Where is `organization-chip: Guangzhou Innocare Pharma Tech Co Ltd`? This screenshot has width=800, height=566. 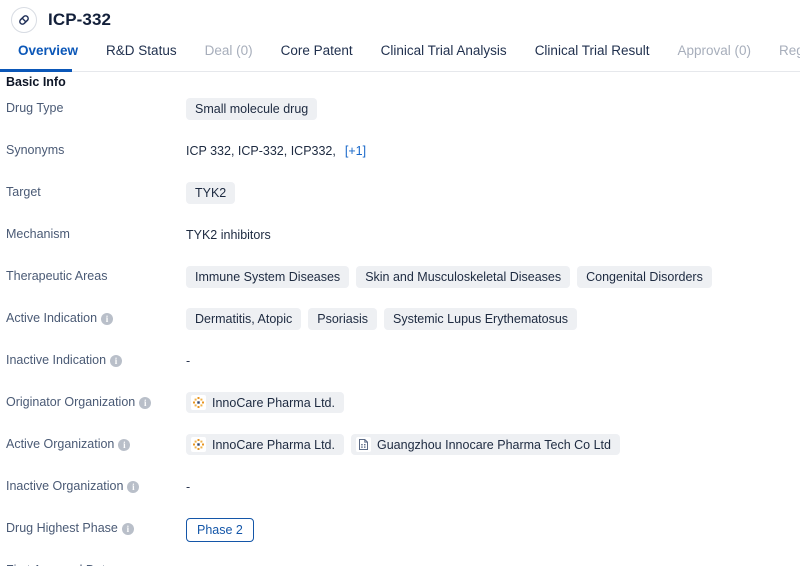 organization-chip: Guangzhou Innocare Pharma Tech Co Ltd is located at coordinates (485, 444).